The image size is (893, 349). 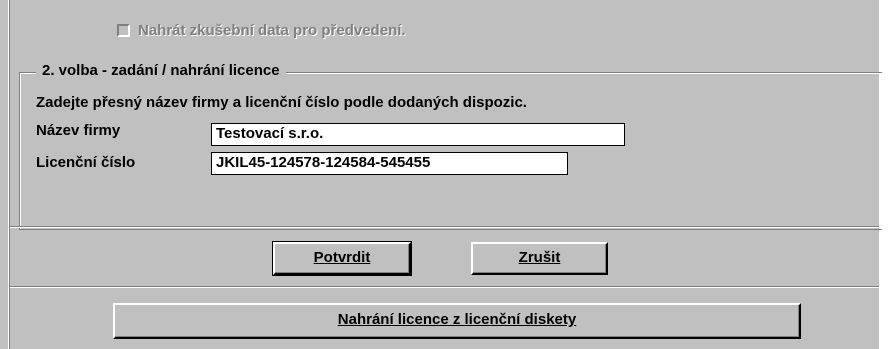 What do you see at coordinates (123, 30) in the screenshot?
I see `demo-data-checkbox` at bounding box center [123, 30].